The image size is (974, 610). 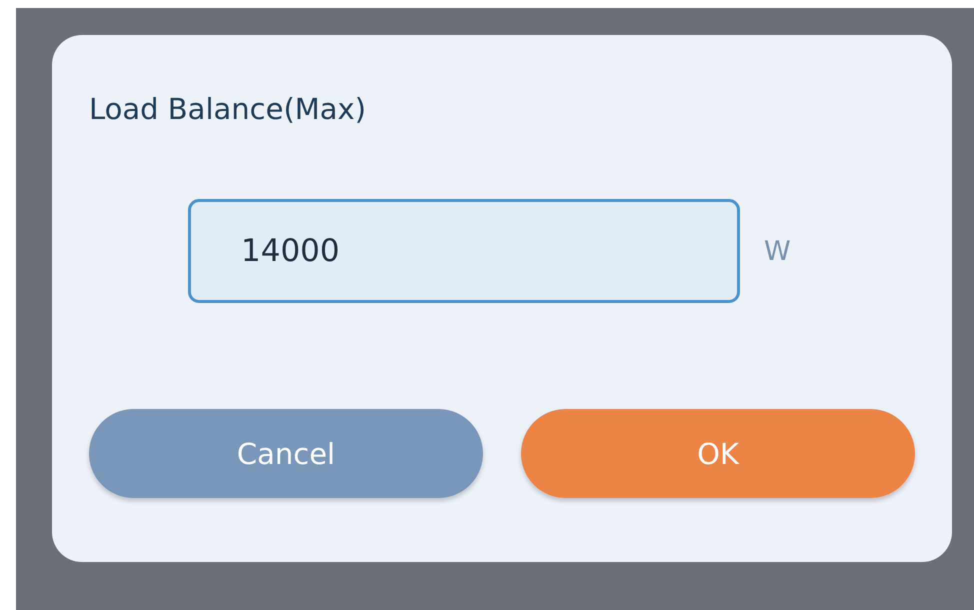 What do you see at coordinates (464, 251) in the screenshot?
I see `input-field: 14000` at bounding box center [464, 251].